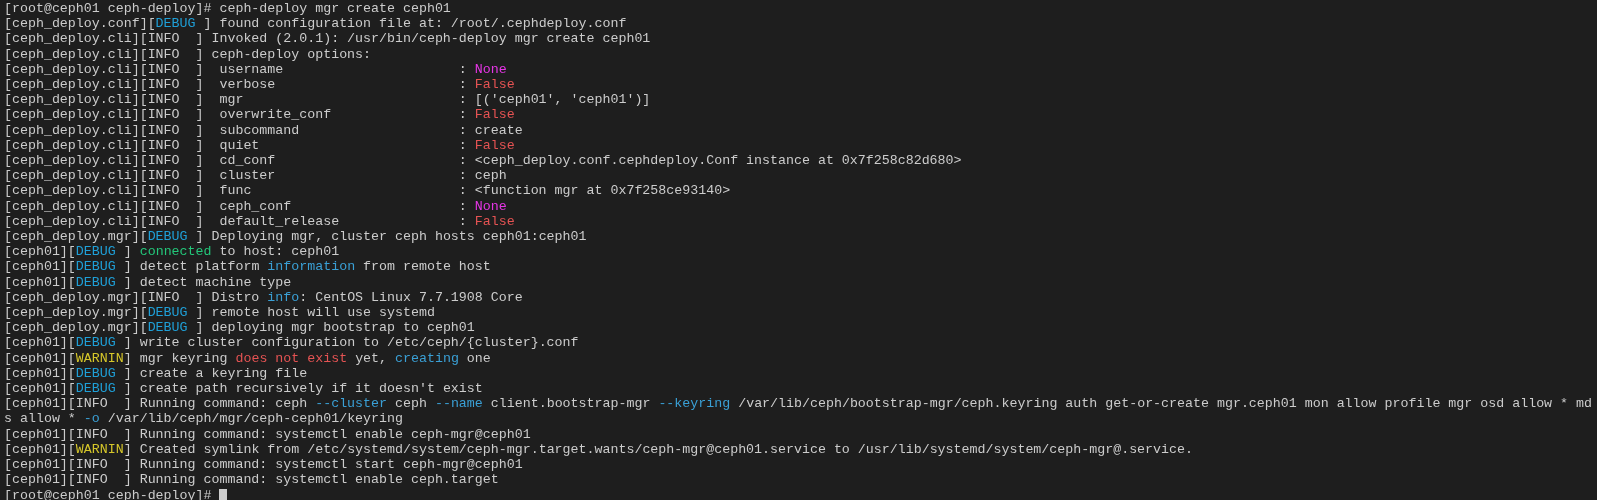 The image size is (1597, 500). Describe the element at coordinates (798, 404) in the screenshot. I see `terminal-line: [ceph01][INFO ] Running command: ceph --cluster ceph --name client.bootstrap-mgr --keyring /var/lib/ceph/bootstrap-mgr/ceph.keyring auth get-or-create mgr.ceph01 mon allow profile mgr osd allow * md` at that location.